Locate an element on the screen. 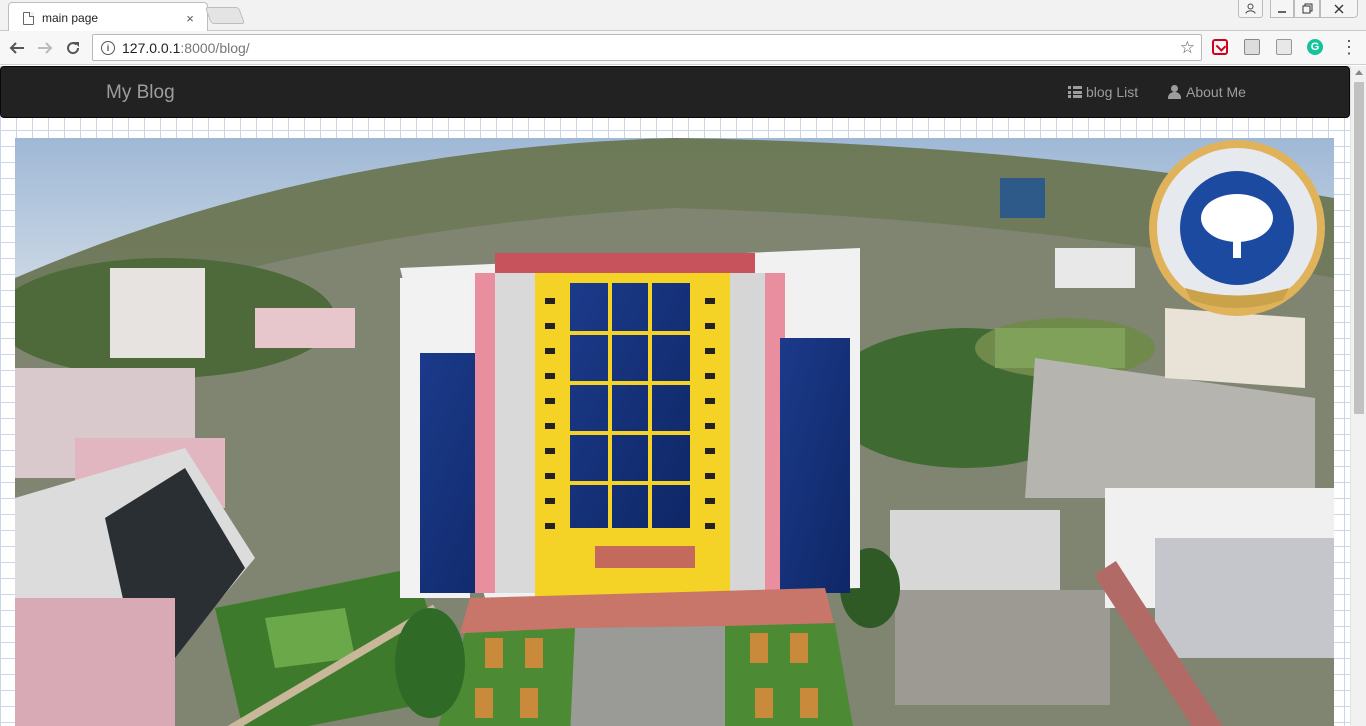 The width and height of the screenshot is (1366, 726). profile-icon is located at coordinates (1250, 9).